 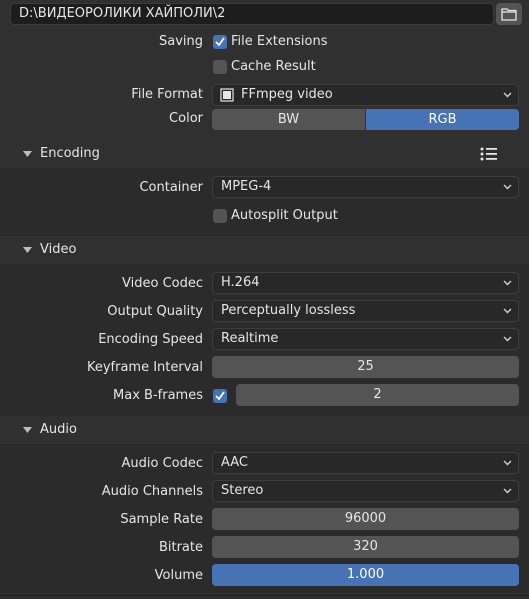 I want to click on volume-slider: 1.000, so click(x=365, y=575).